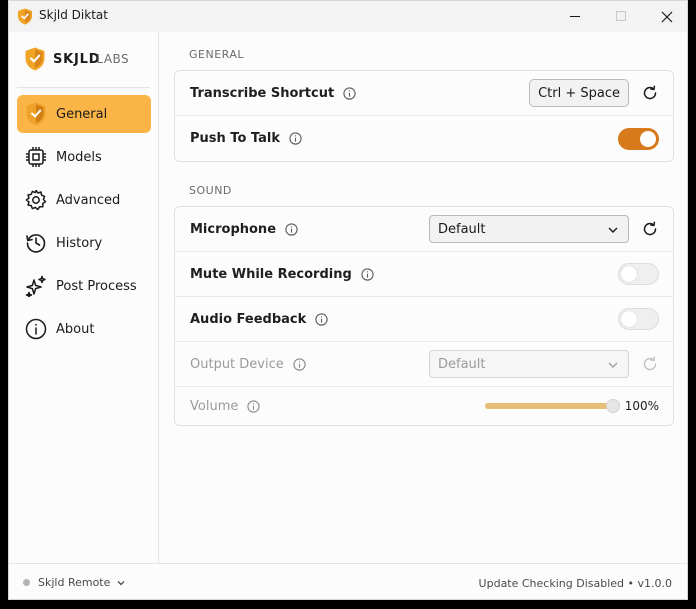 The height and width of the screenshot is (609, 696). I want to click on microphone-select: Default, so click(529, 229).